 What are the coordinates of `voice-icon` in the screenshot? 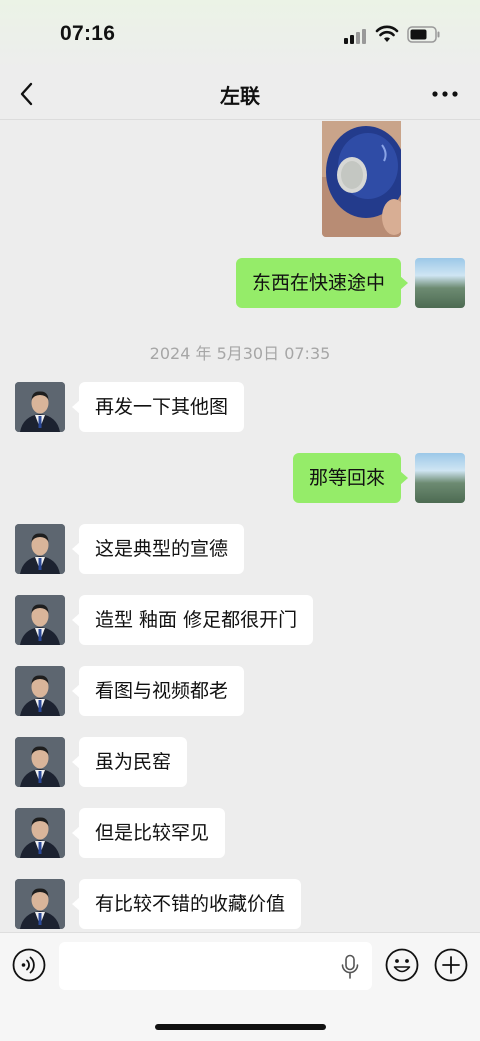 It's located at (29, 965).